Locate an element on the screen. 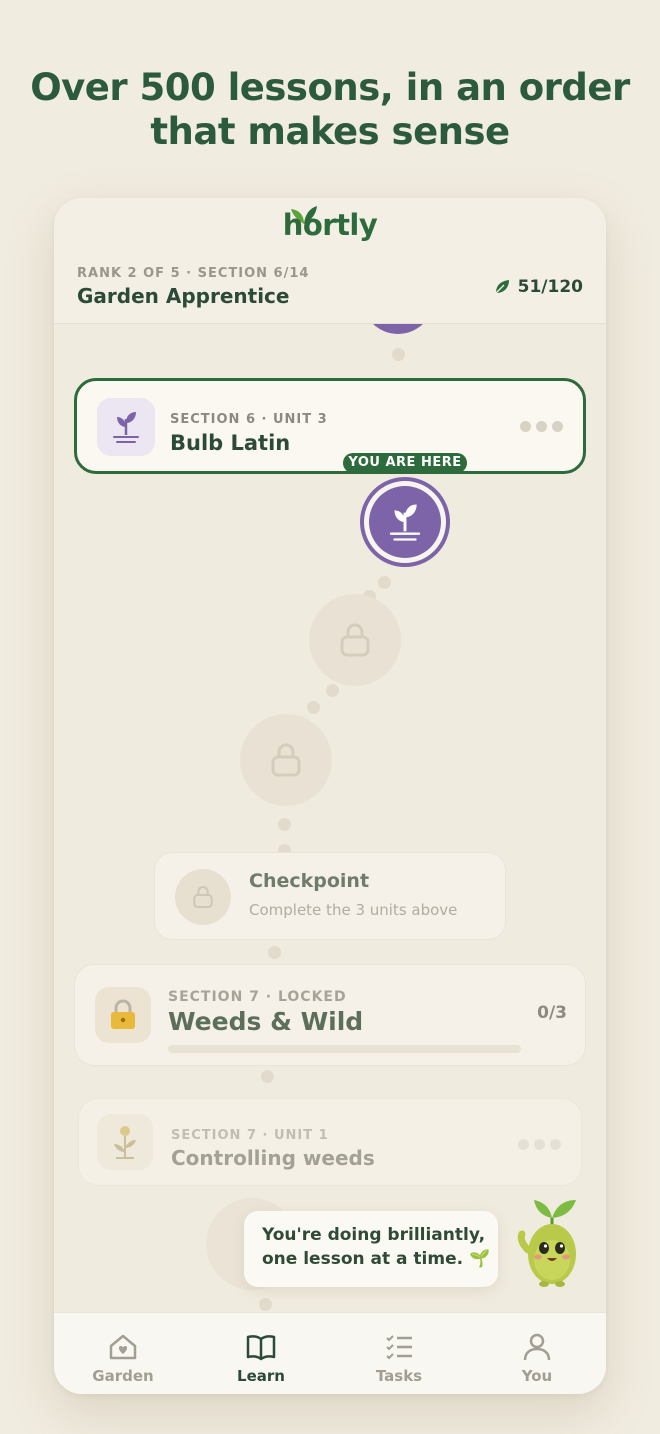 This screenshot has width=660, height=1434. tab-label: Learn is located at coordinates (261, 1376).